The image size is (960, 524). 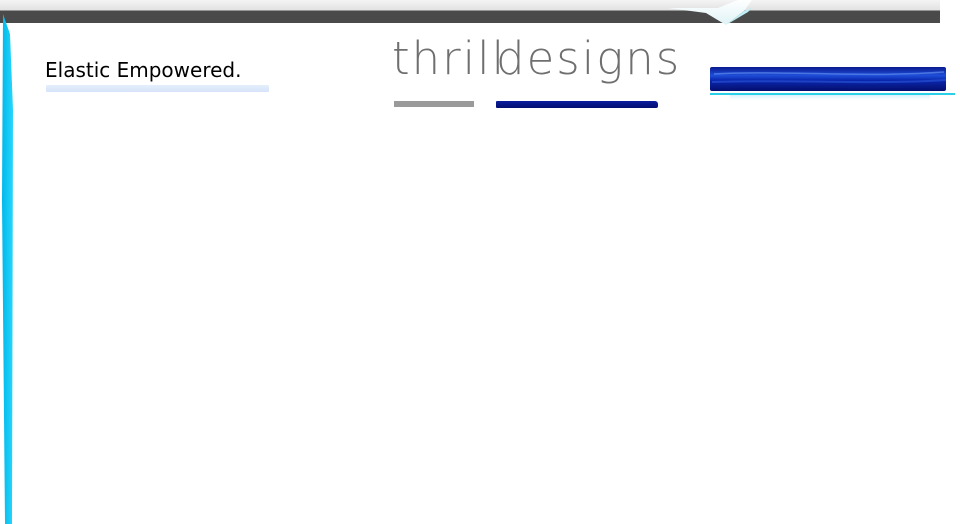 I want to click on brand-blue-button, so click(x=828, y=82).